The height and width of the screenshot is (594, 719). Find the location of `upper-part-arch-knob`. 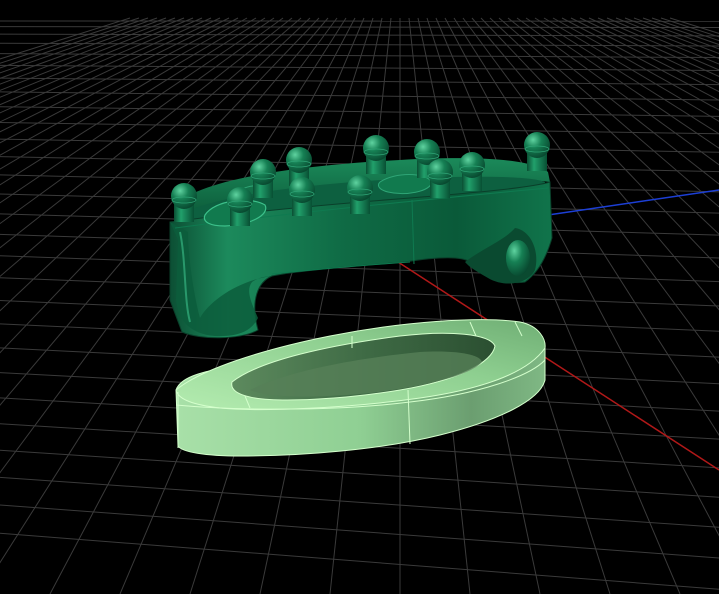

upper-part-arch-knob is located at coordinates (518, 258).